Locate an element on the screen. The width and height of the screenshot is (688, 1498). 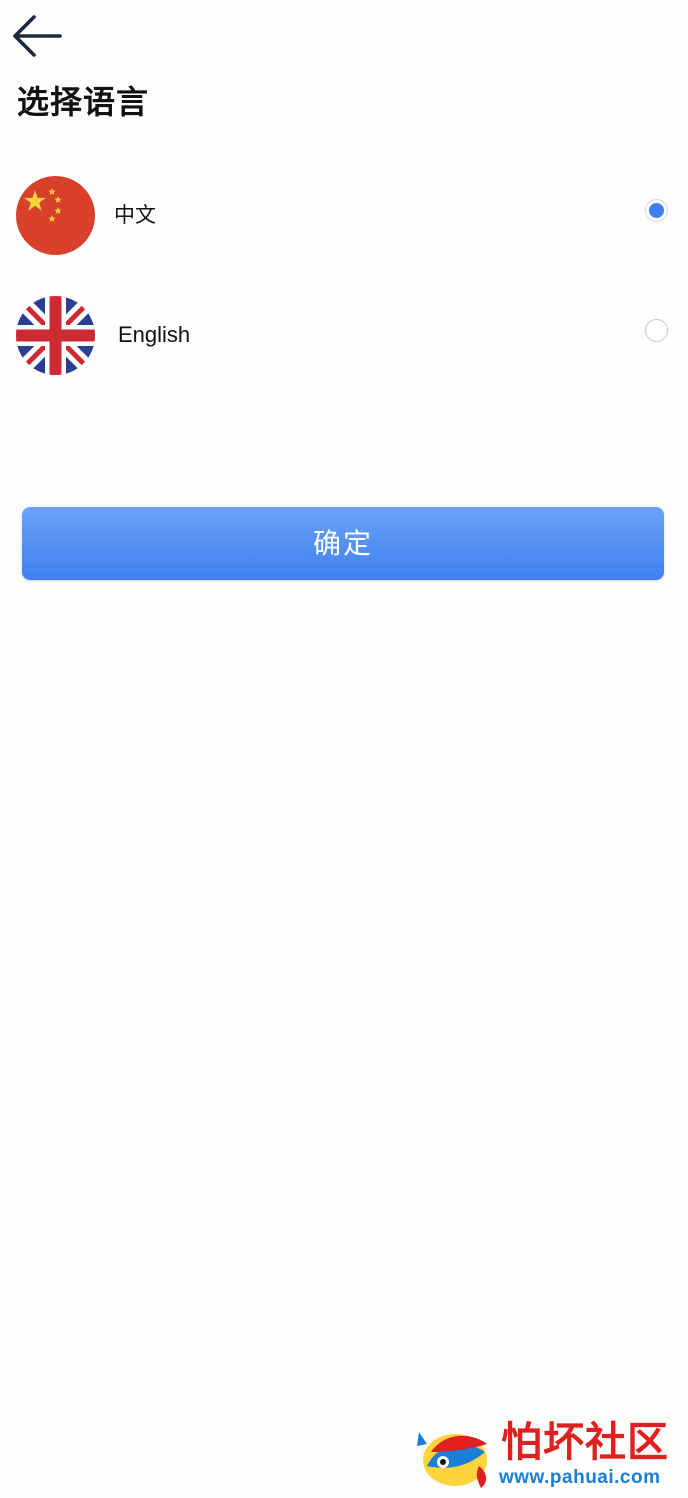
flag-background is located at coordinates (55, 215).